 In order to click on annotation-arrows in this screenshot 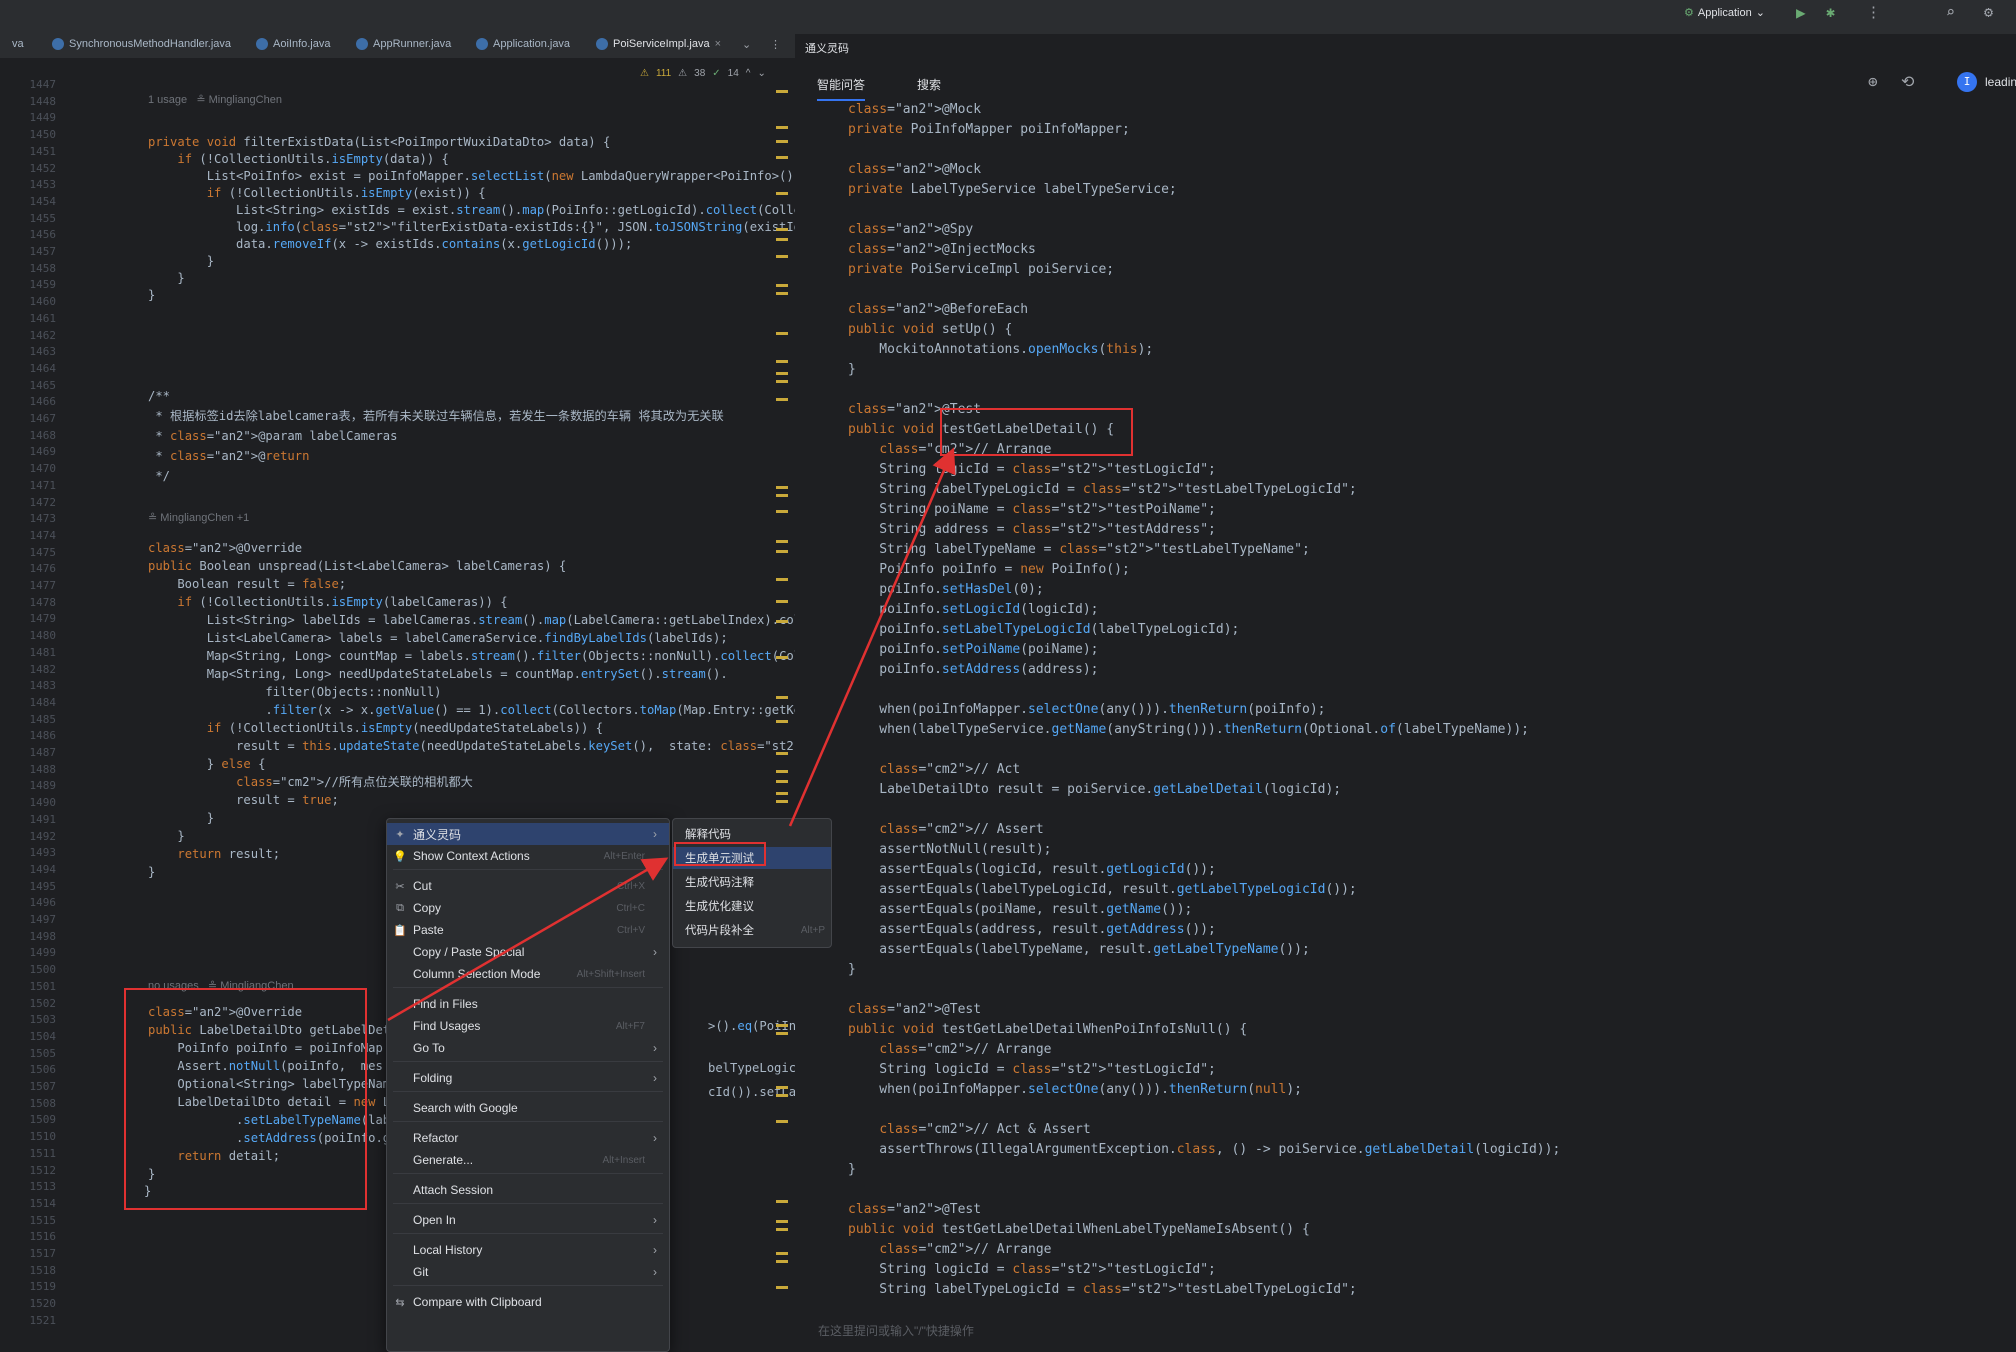, I will do `click(671, 734)`.